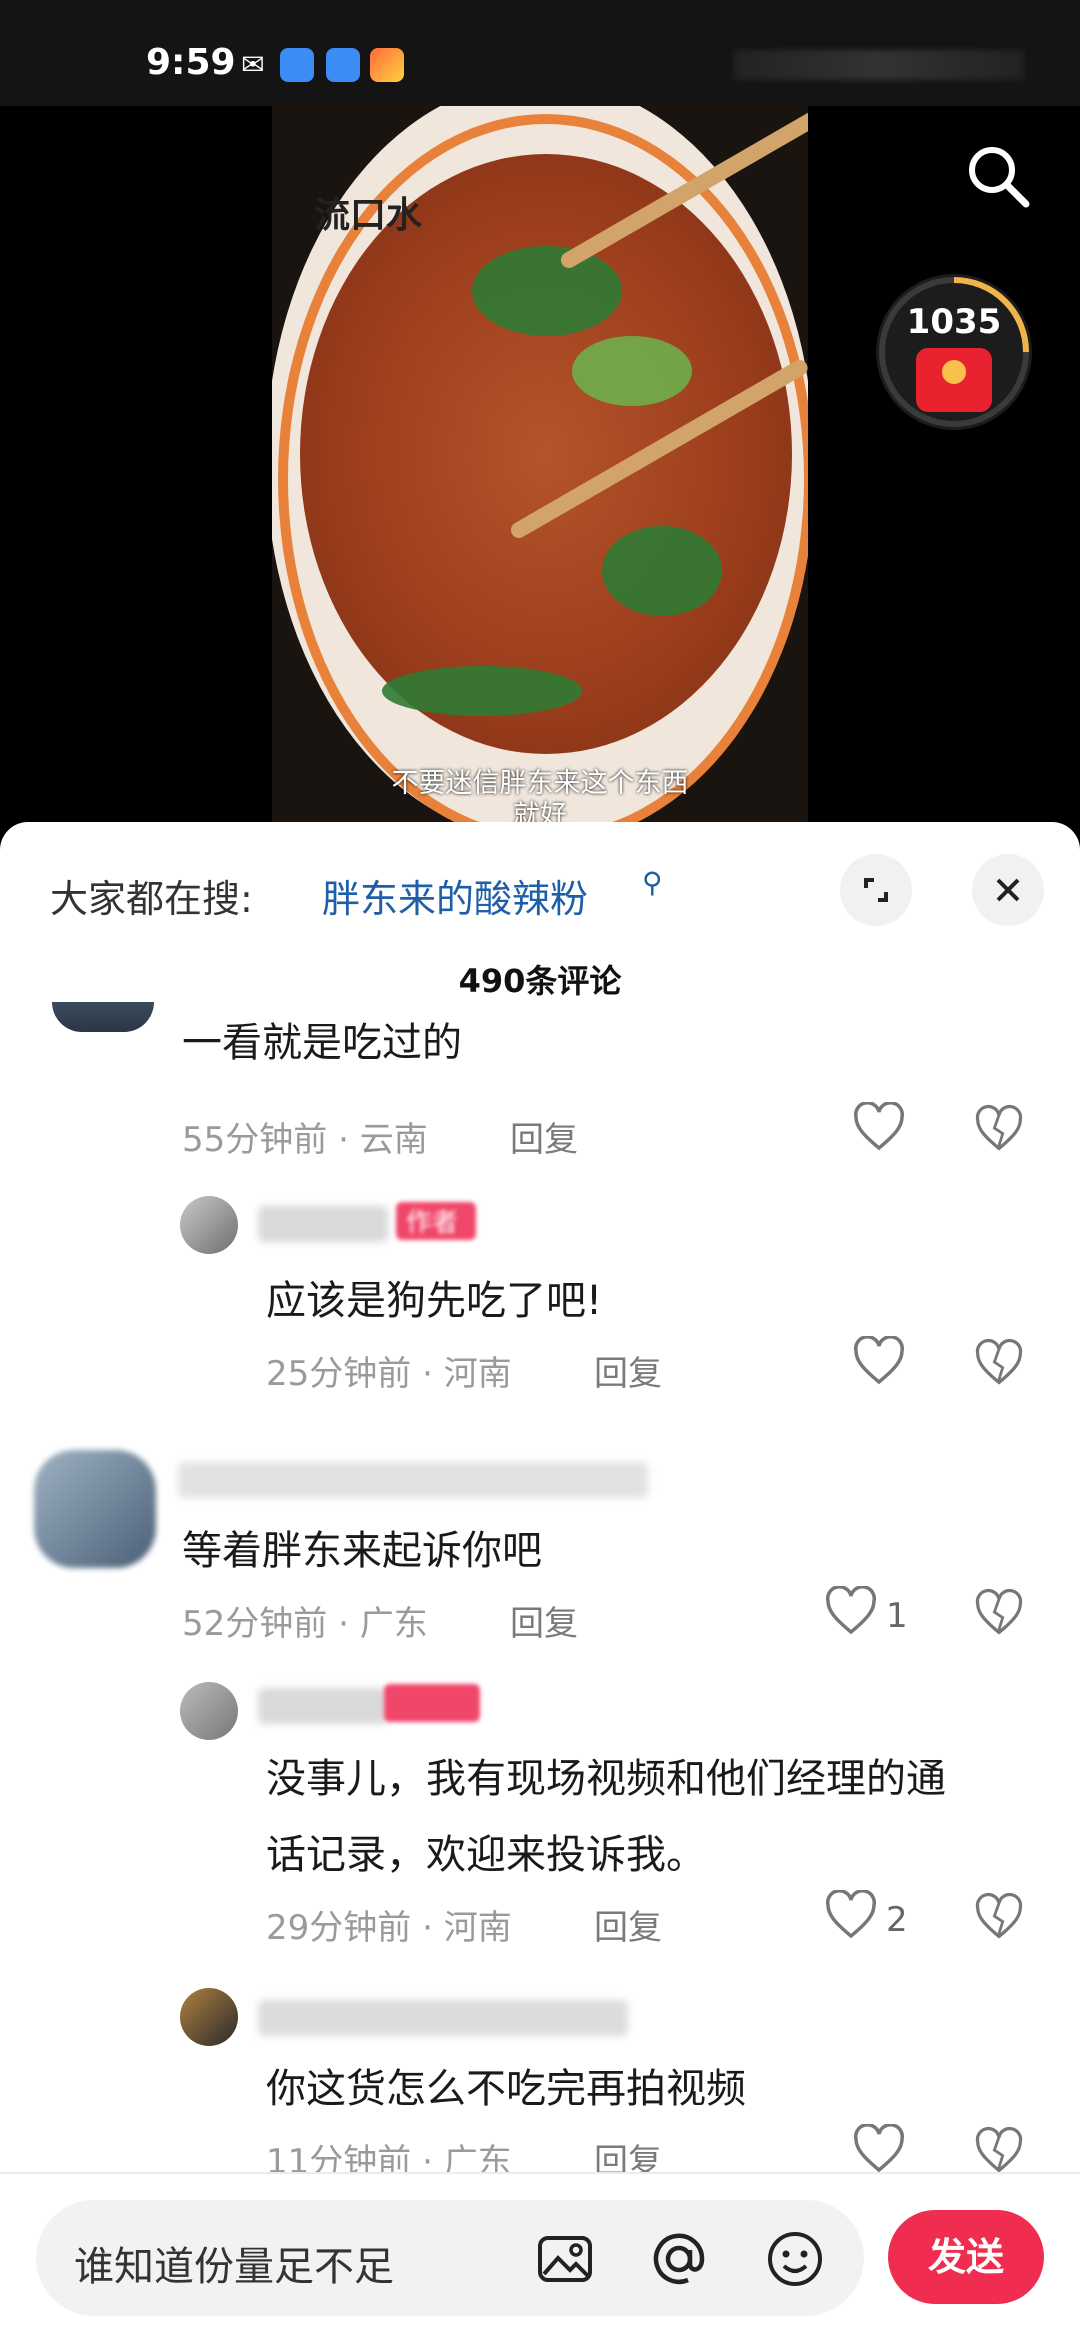 The width and height of the screenshot is (1080, 2342). What do you see at coordinates (151, 899) in the screenshot?
I see `trending-label: 大家都在搜:` at bounding box center [151, 899].